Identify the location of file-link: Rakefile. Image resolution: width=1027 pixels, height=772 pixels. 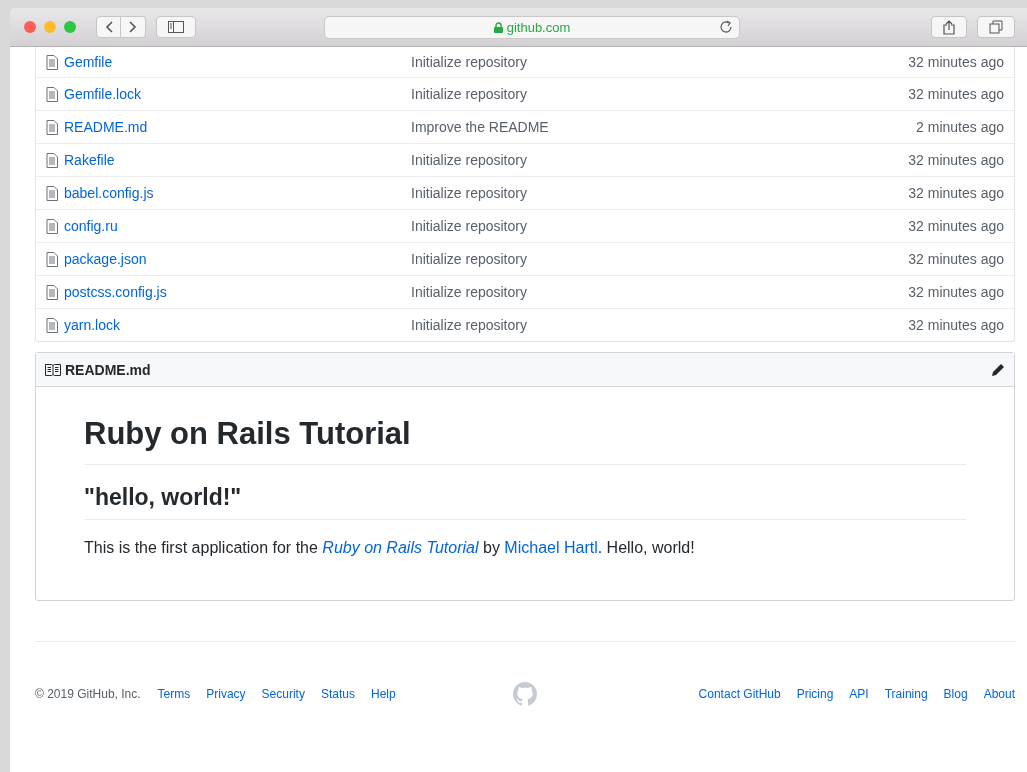
(89, 160).